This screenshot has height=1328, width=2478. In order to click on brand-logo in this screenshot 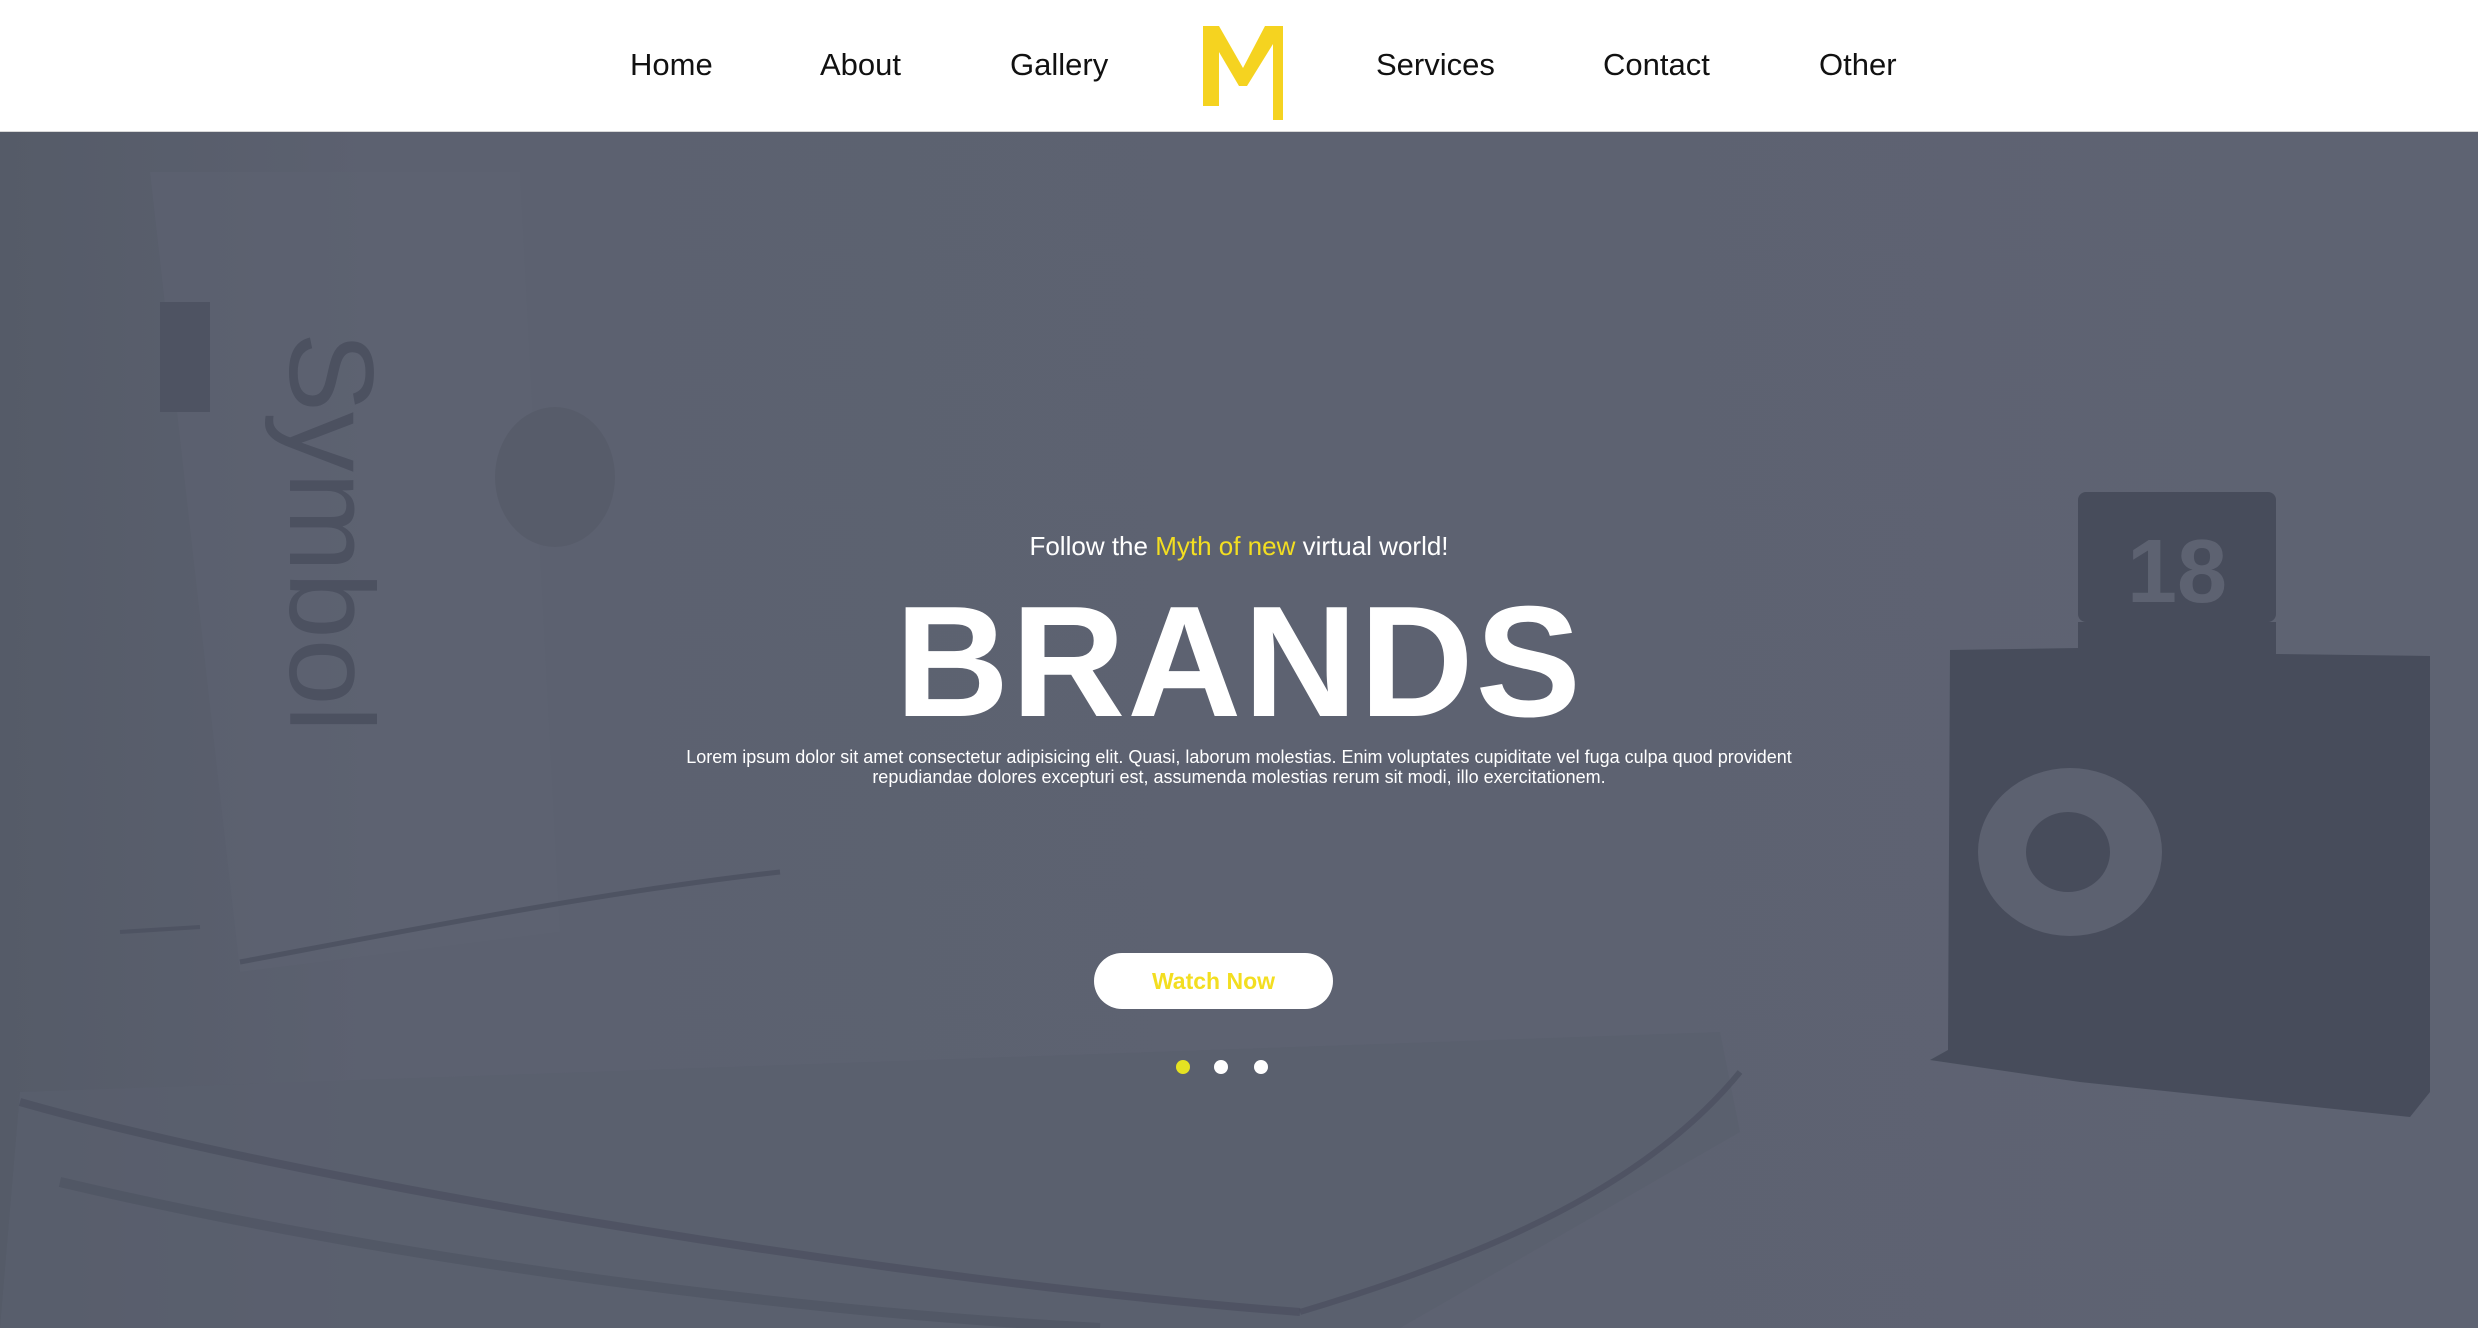, I will do `click(1243, 73)`.